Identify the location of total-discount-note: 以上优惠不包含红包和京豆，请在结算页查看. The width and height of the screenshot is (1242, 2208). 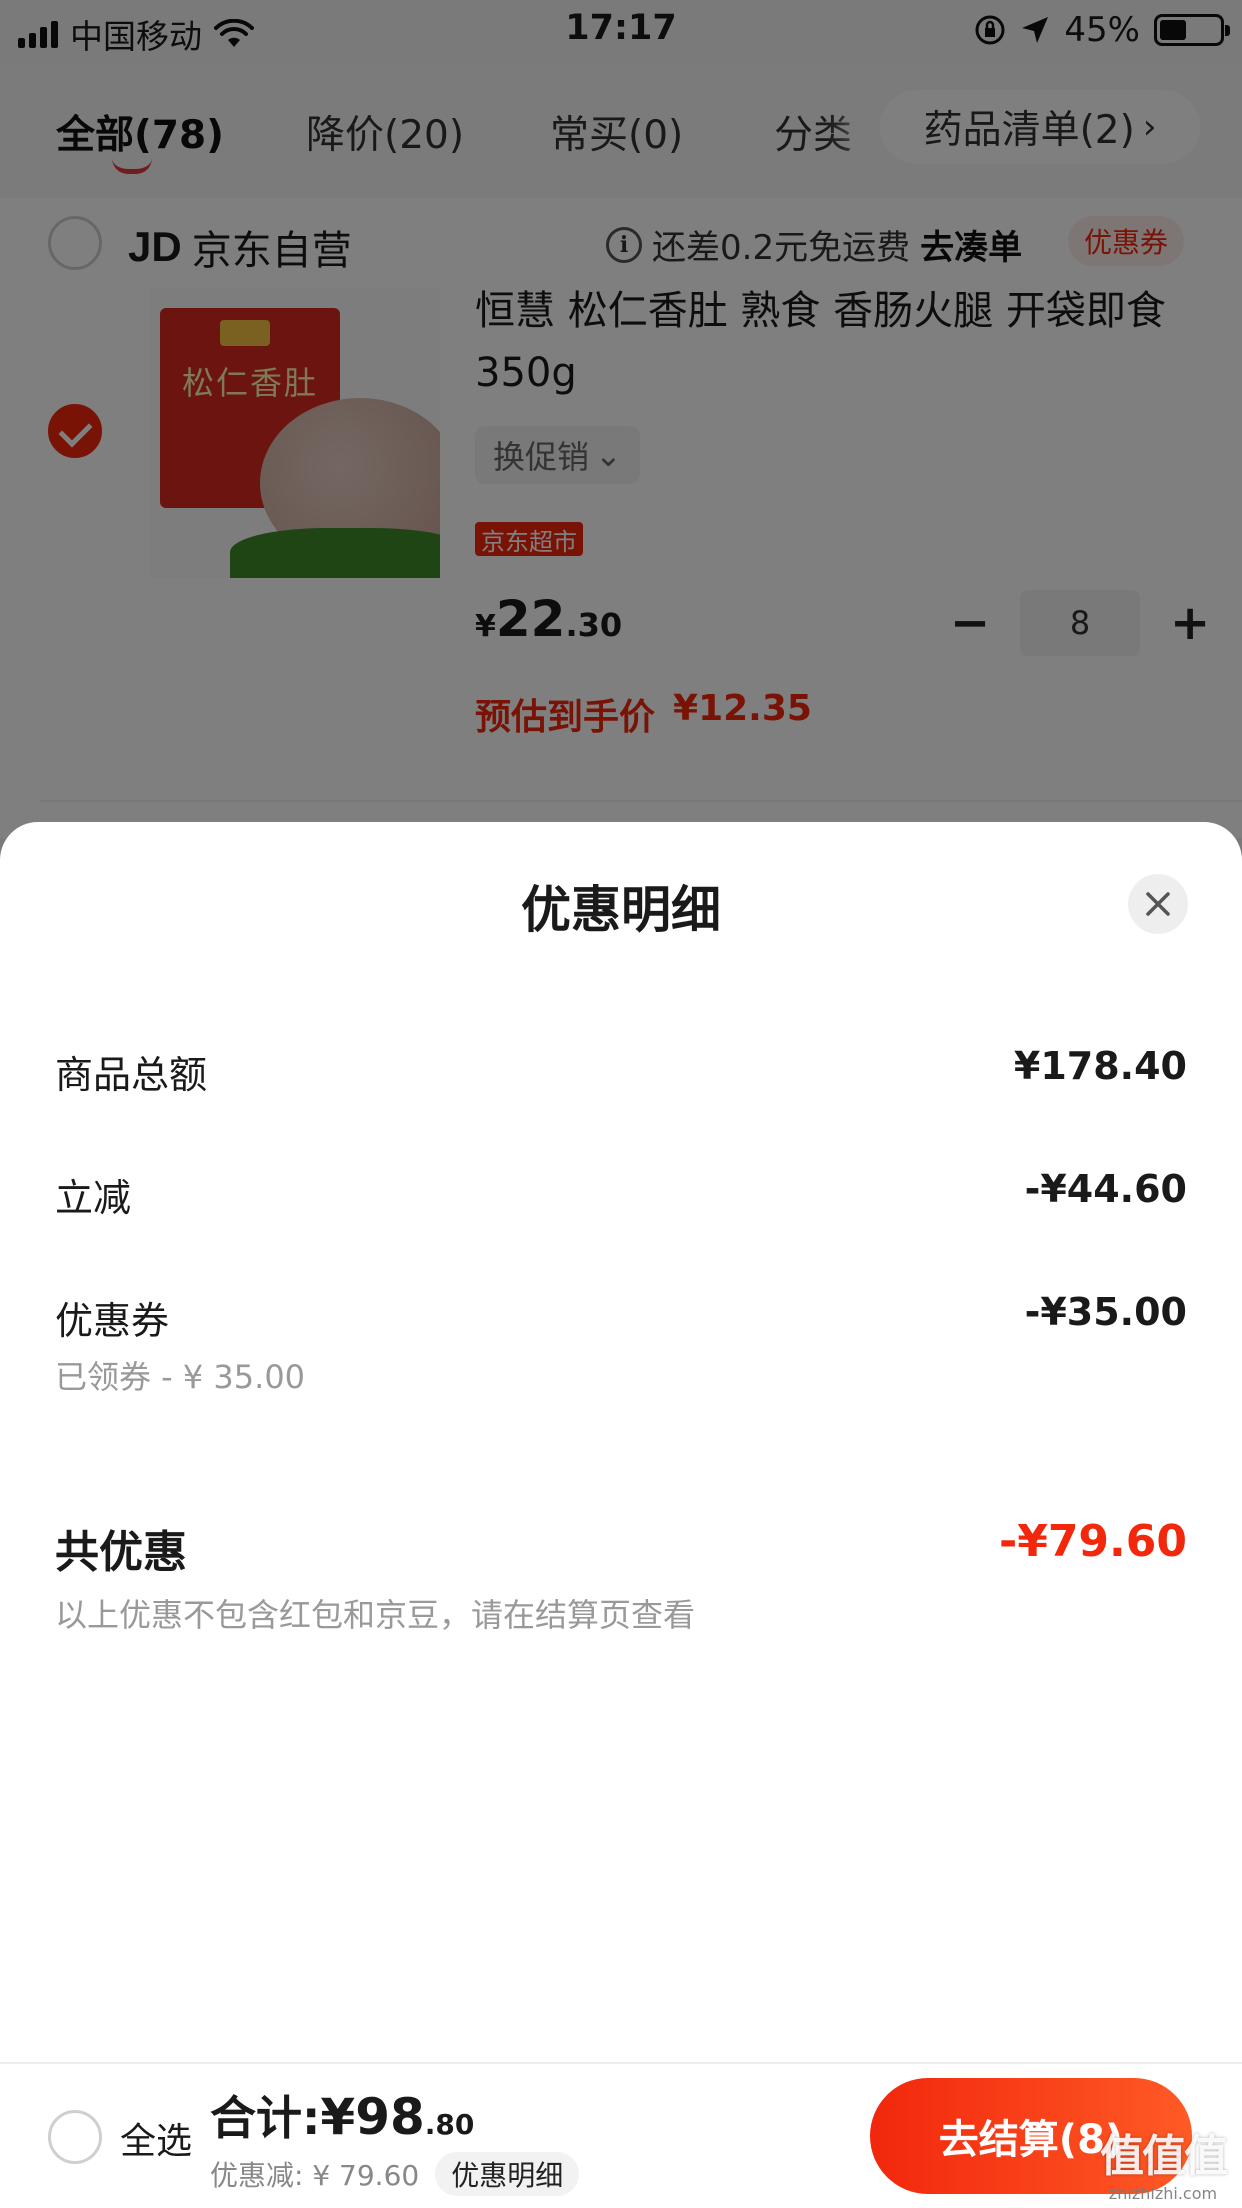
(375, 1615).